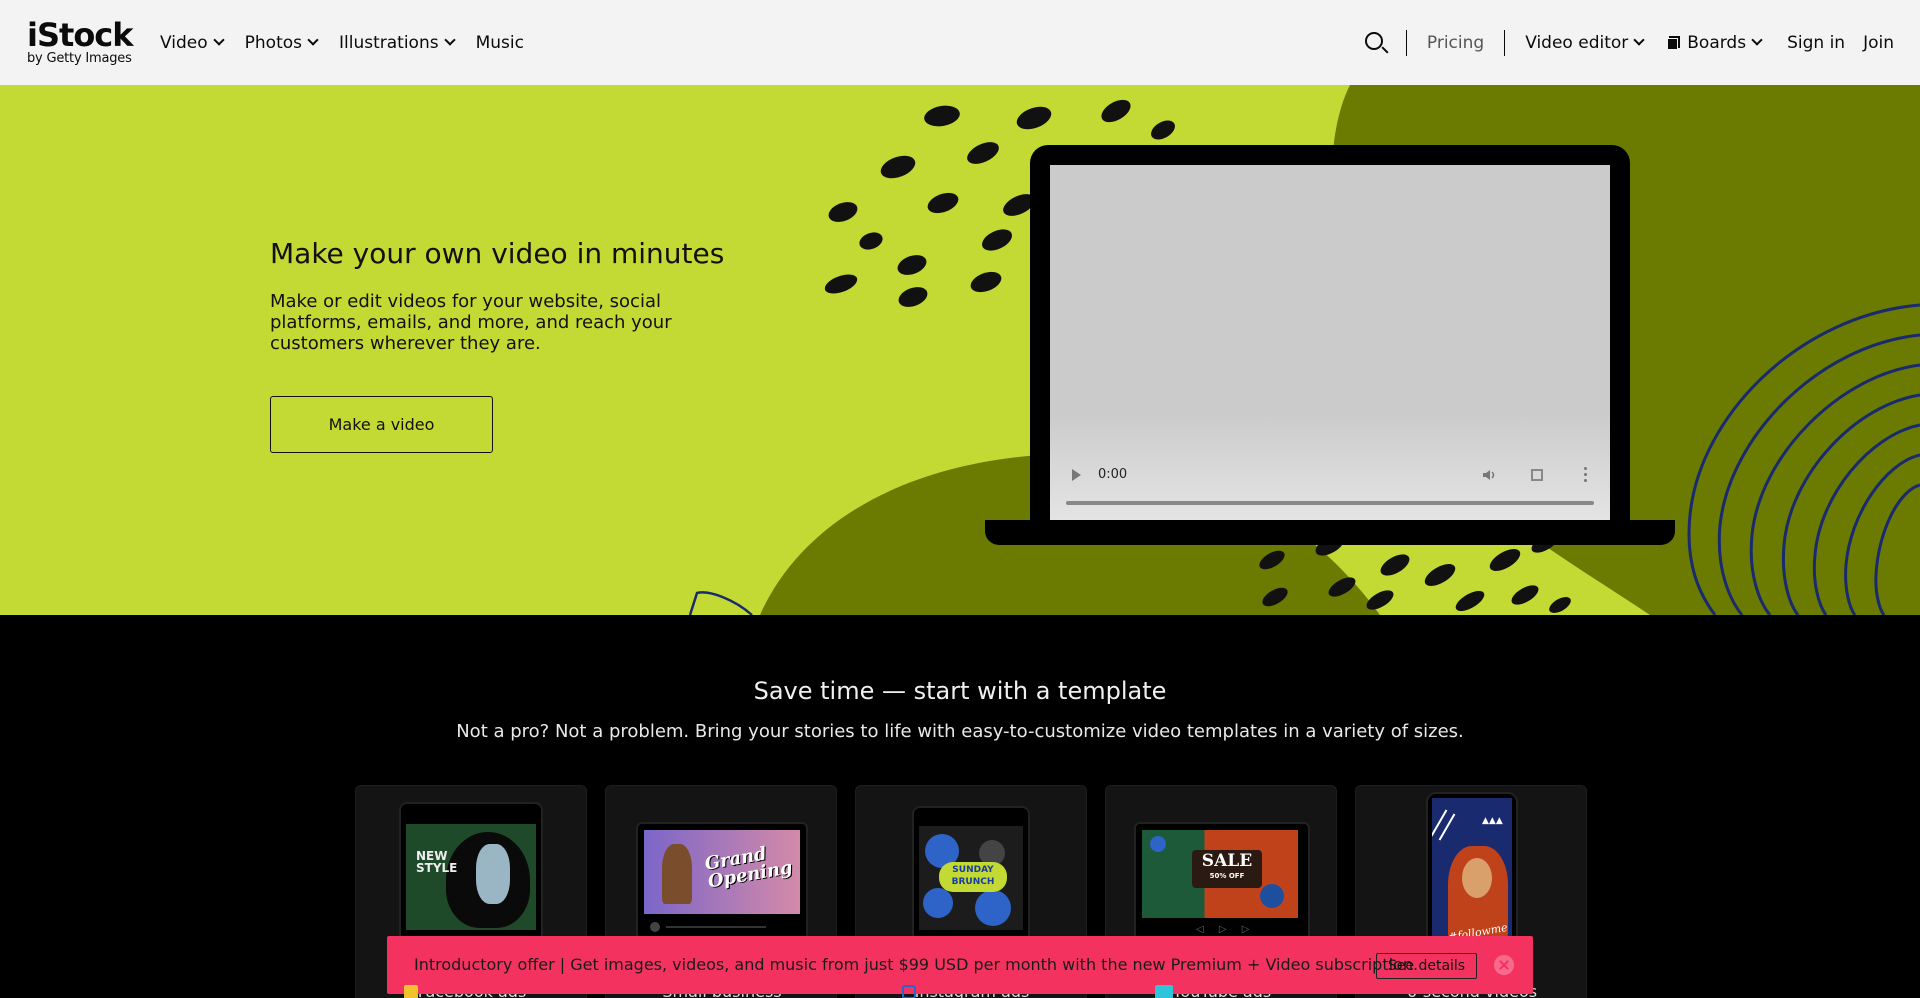  What do you see at coordinates (411, 991) in the screenshot?
I see `facebook-ads-icon` at bounding box center [411, 991].